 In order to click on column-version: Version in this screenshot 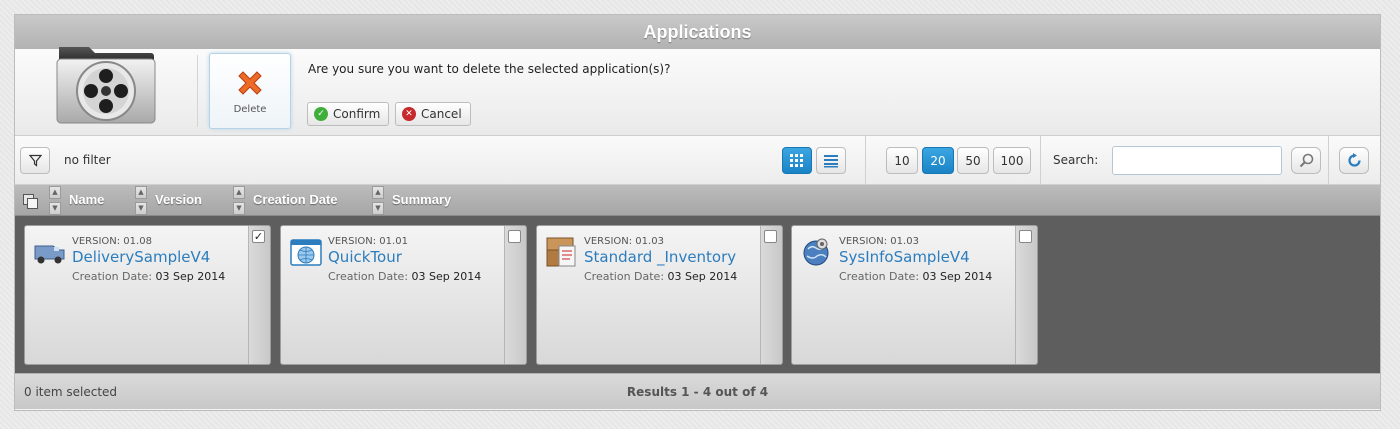, I will do `click(178, 199)`.